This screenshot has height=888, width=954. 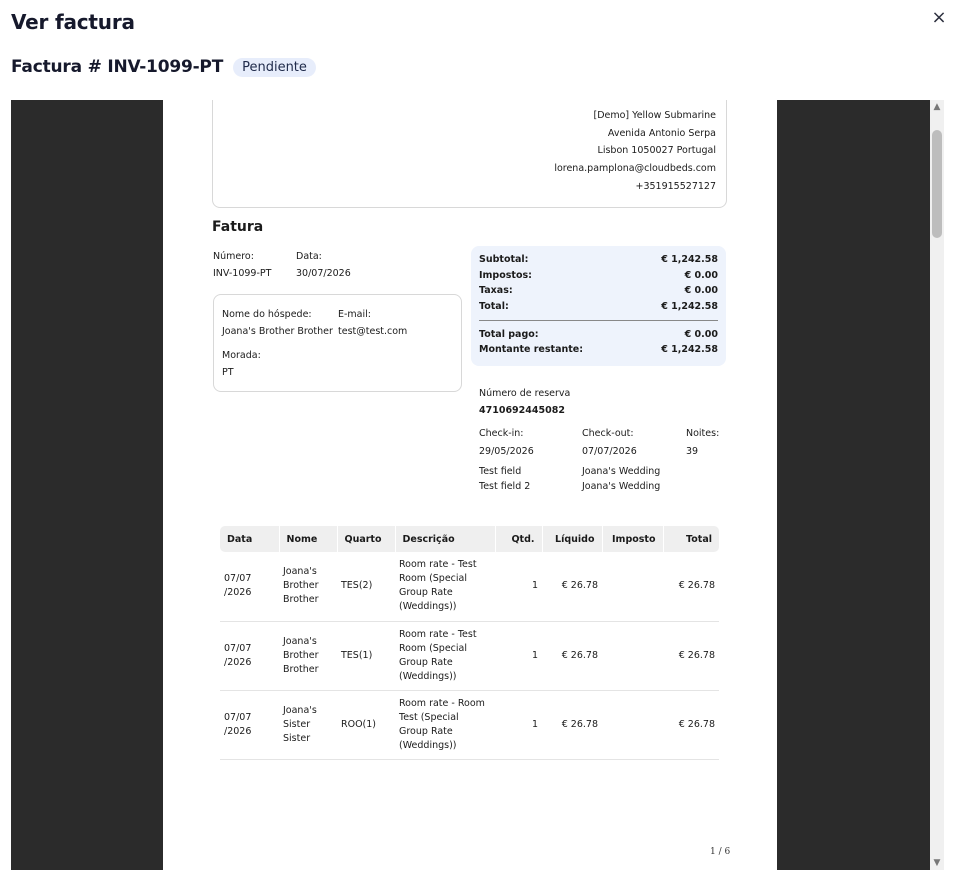 I want to click on nights-value: 39, so click(x=692, y=451).